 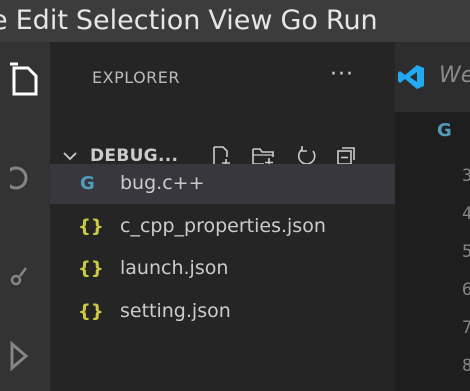 What do you see at coordinates (50, 21) in the screenshot?
I see `menu-edit: Edit` at bounding box center [50, 21].